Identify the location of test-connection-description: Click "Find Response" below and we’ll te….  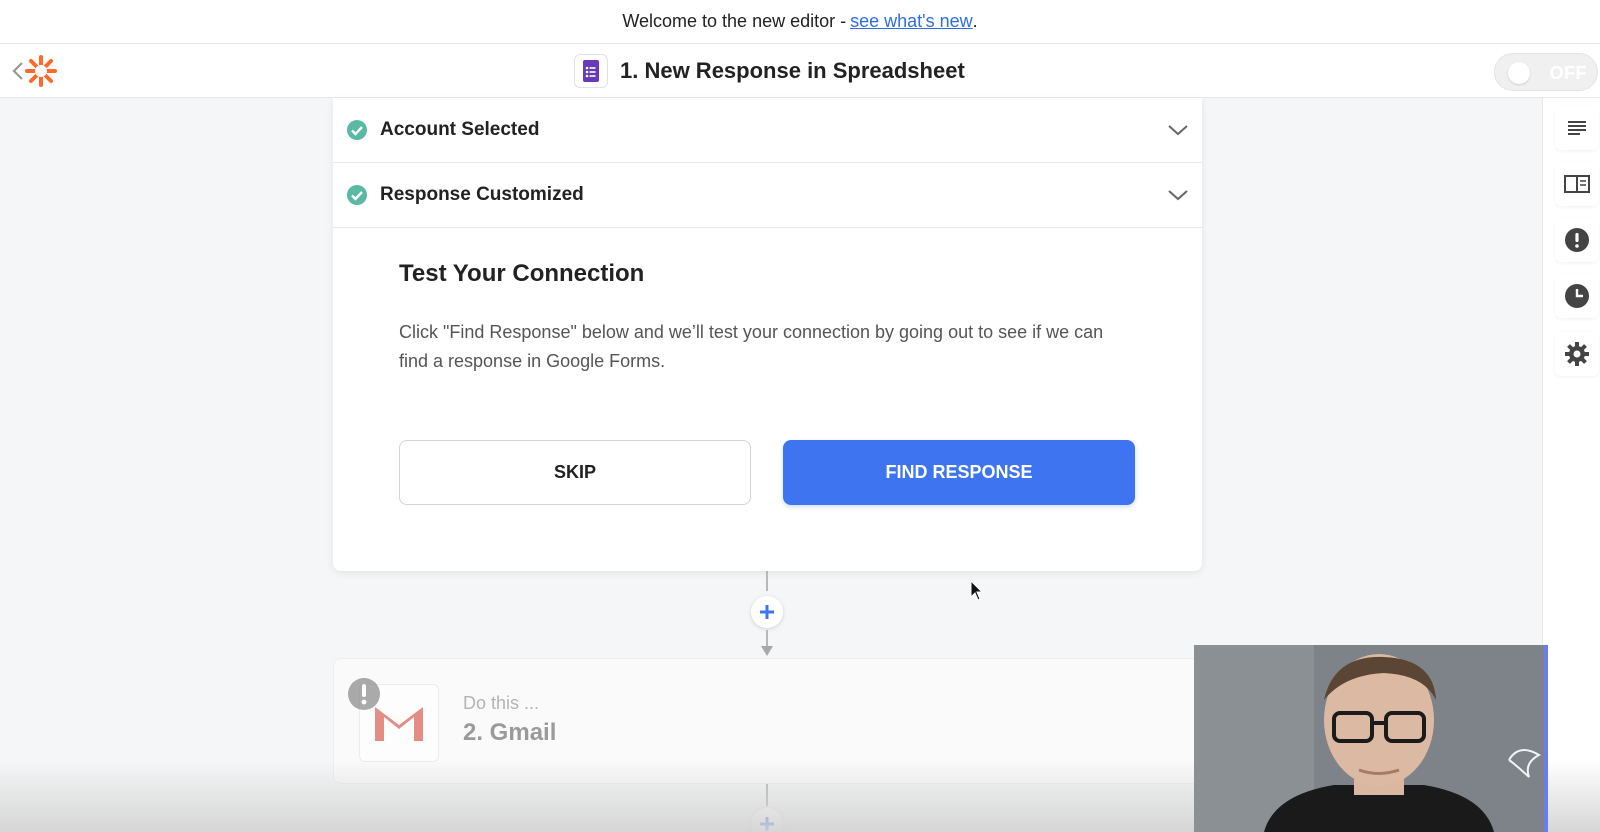
(751, 346).